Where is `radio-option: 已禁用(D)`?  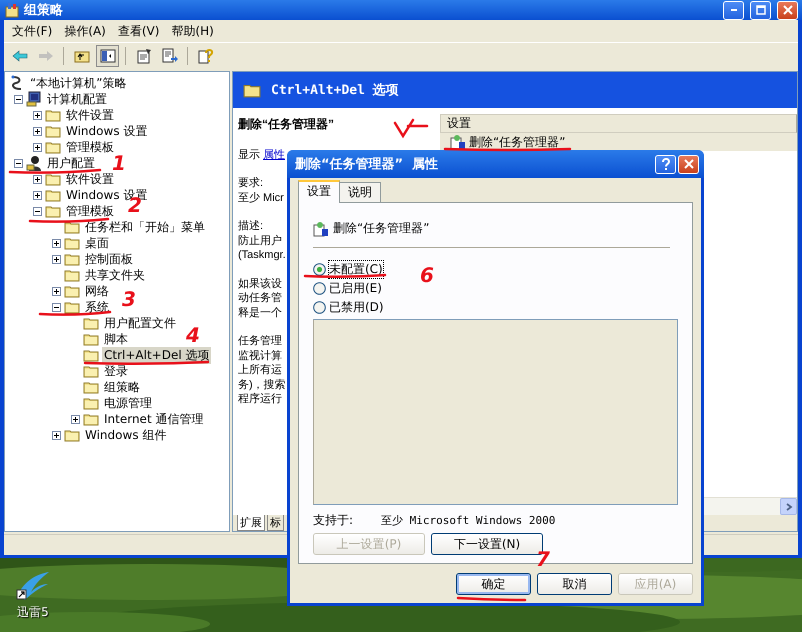 radio-option: 已禁用(D) is located at coordinates (348, 307).